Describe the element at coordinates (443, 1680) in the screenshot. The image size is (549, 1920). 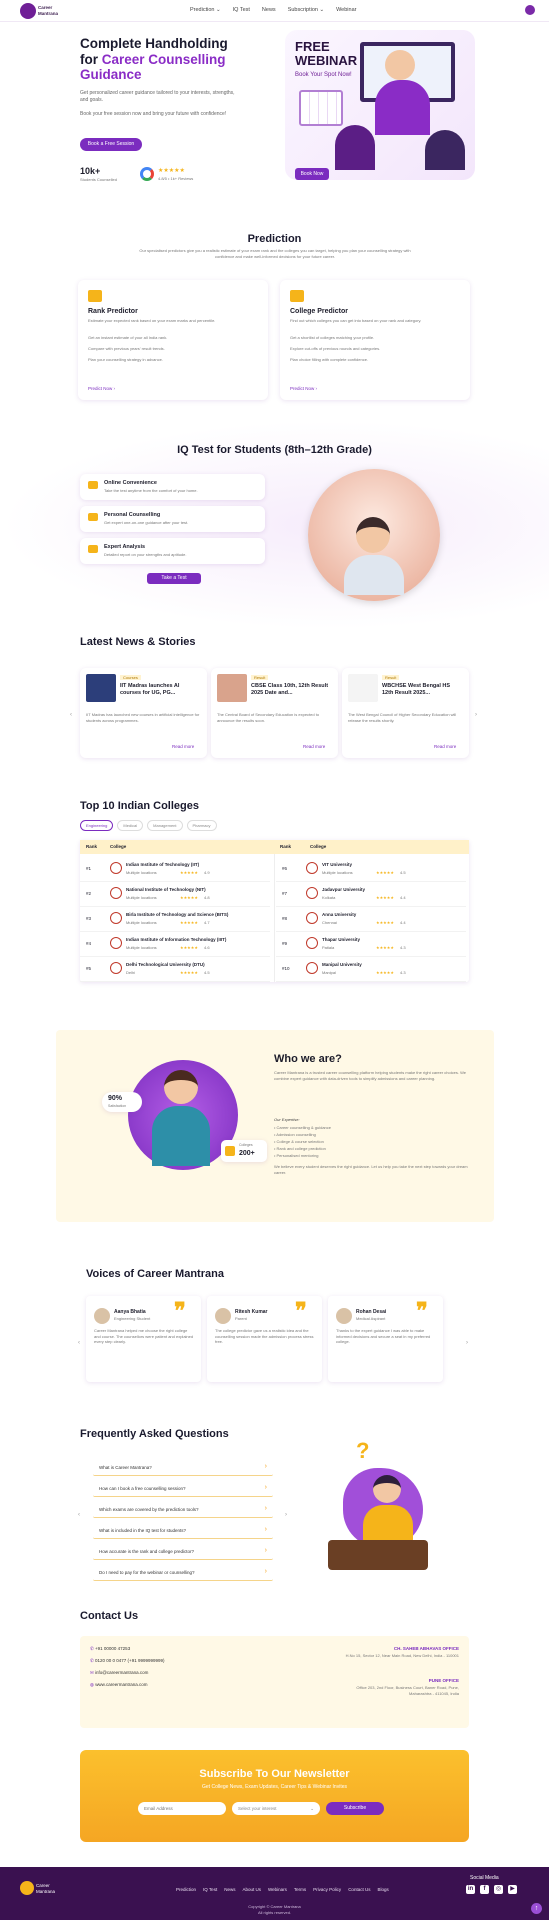
I see `office2-title: PUNE OFFICE` at that location.